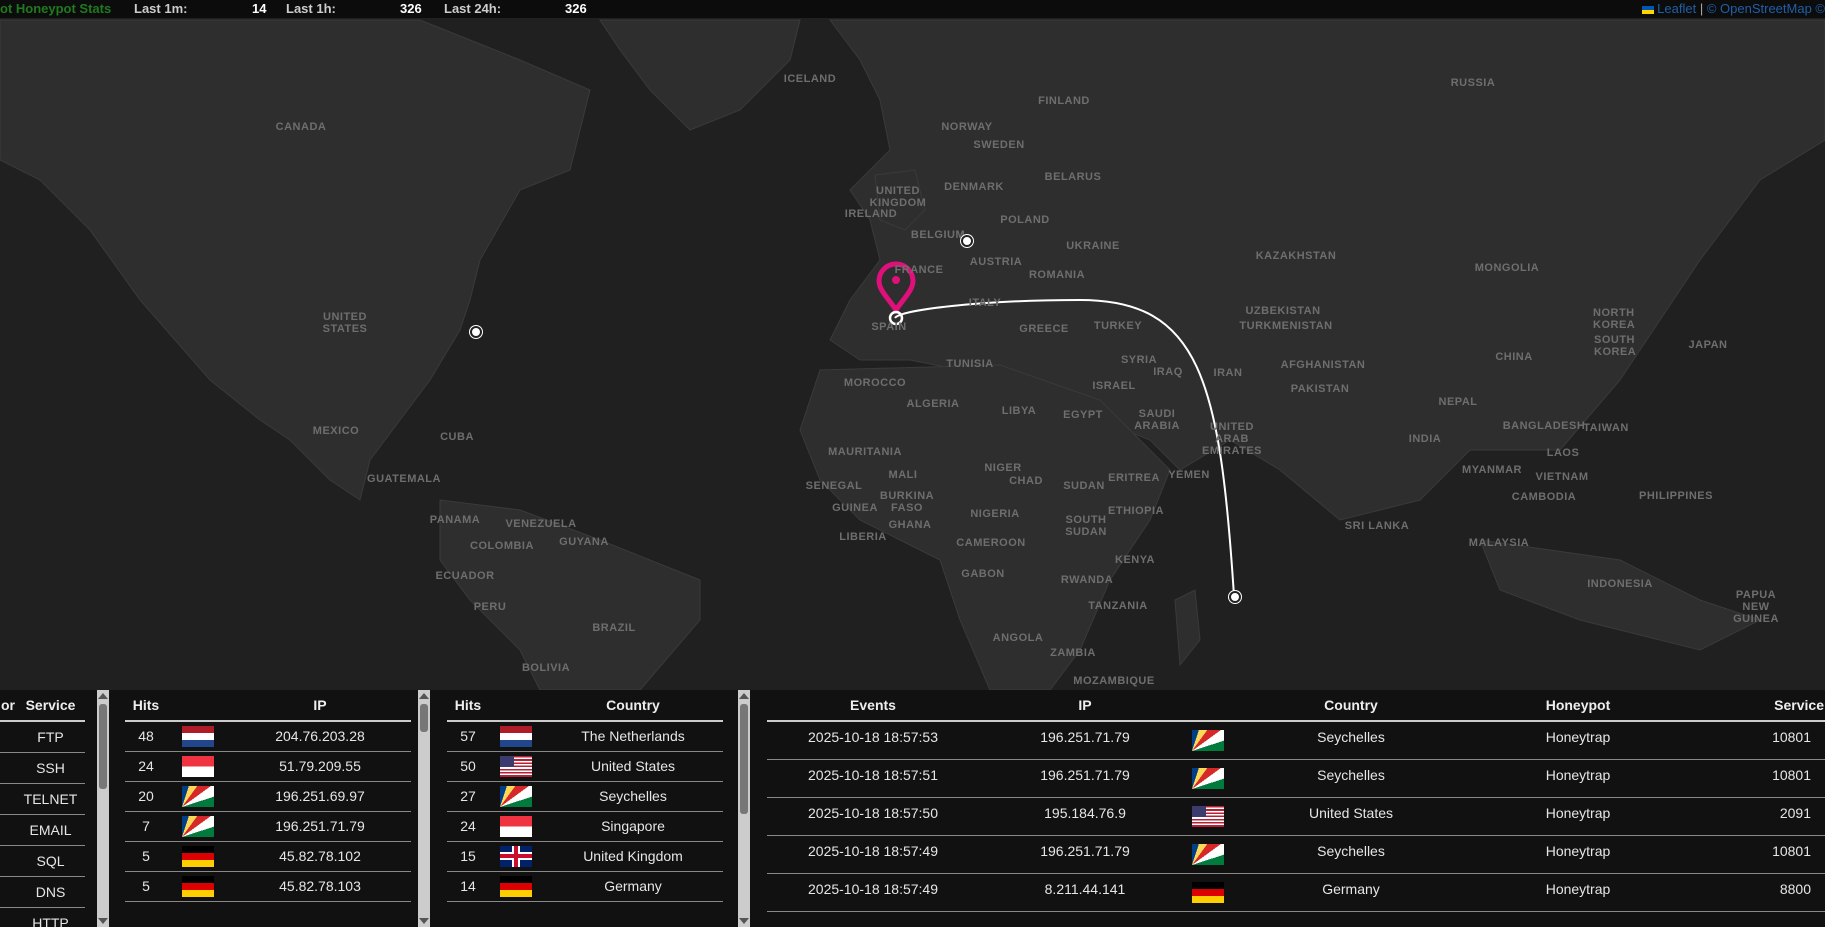  I want to click on map-label: INDIA, so click(1425, 439).